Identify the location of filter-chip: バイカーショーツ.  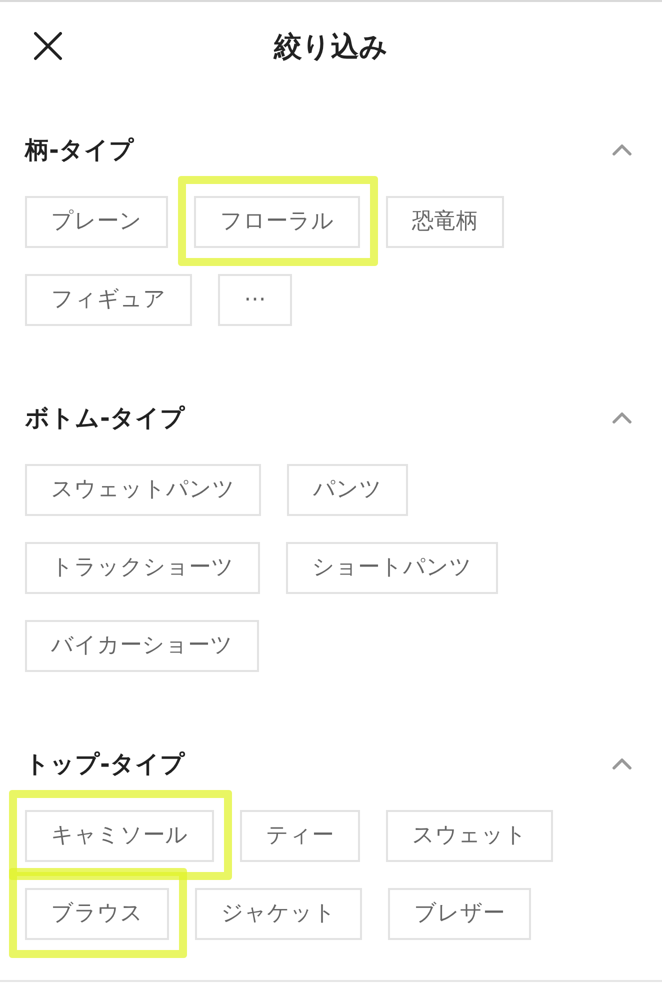
(142, 646).